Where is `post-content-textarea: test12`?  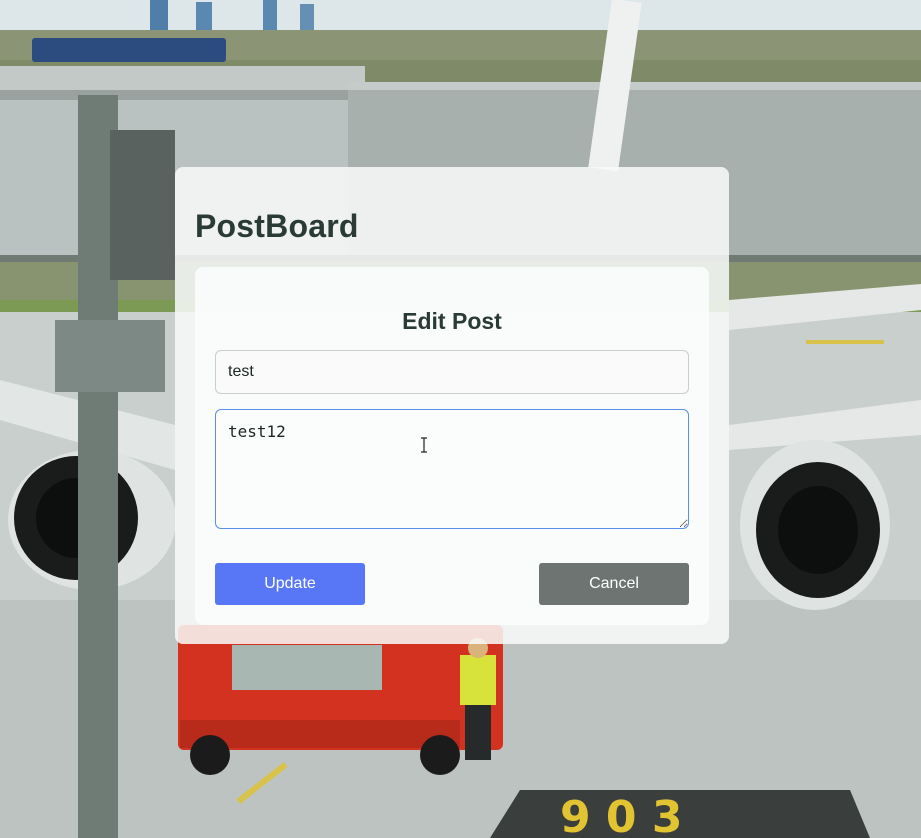
post-content-textarea: test12 is located at coordinates (452, 469).